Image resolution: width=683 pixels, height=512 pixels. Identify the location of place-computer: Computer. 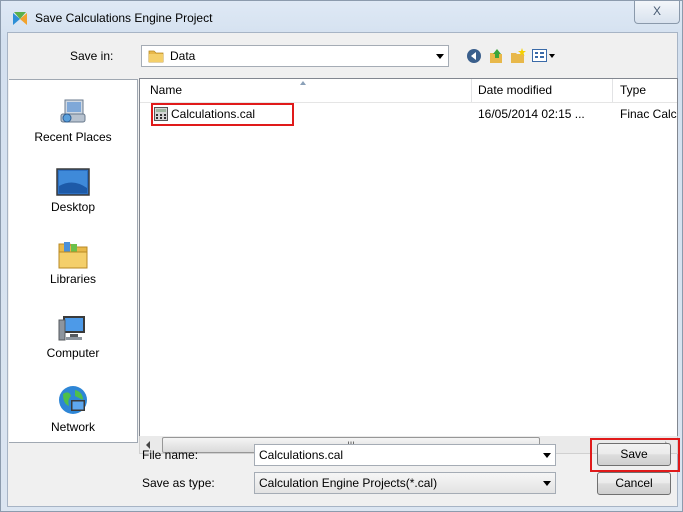
(73, 336).